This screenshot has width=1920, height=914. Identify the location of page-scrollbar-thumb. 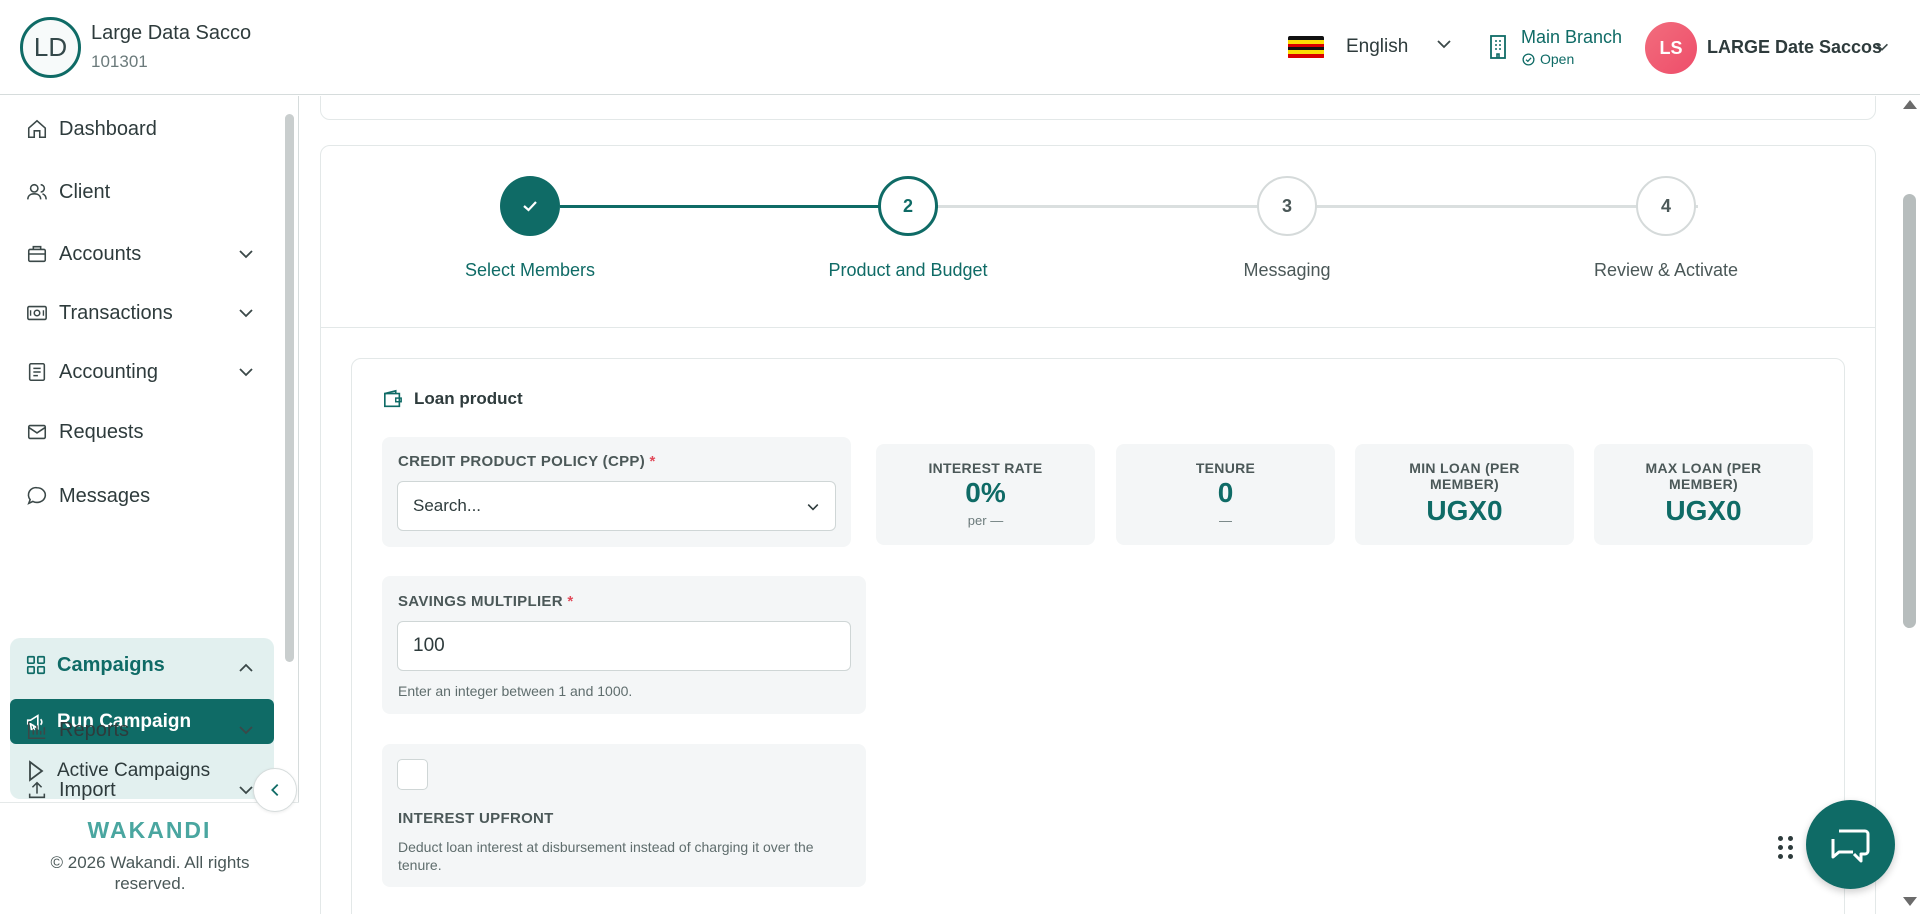
(1909, 411).